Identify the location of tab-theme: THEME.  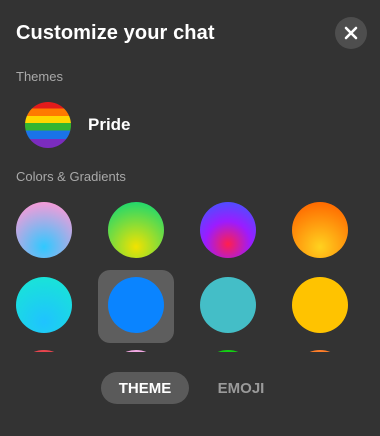
(145, 388).